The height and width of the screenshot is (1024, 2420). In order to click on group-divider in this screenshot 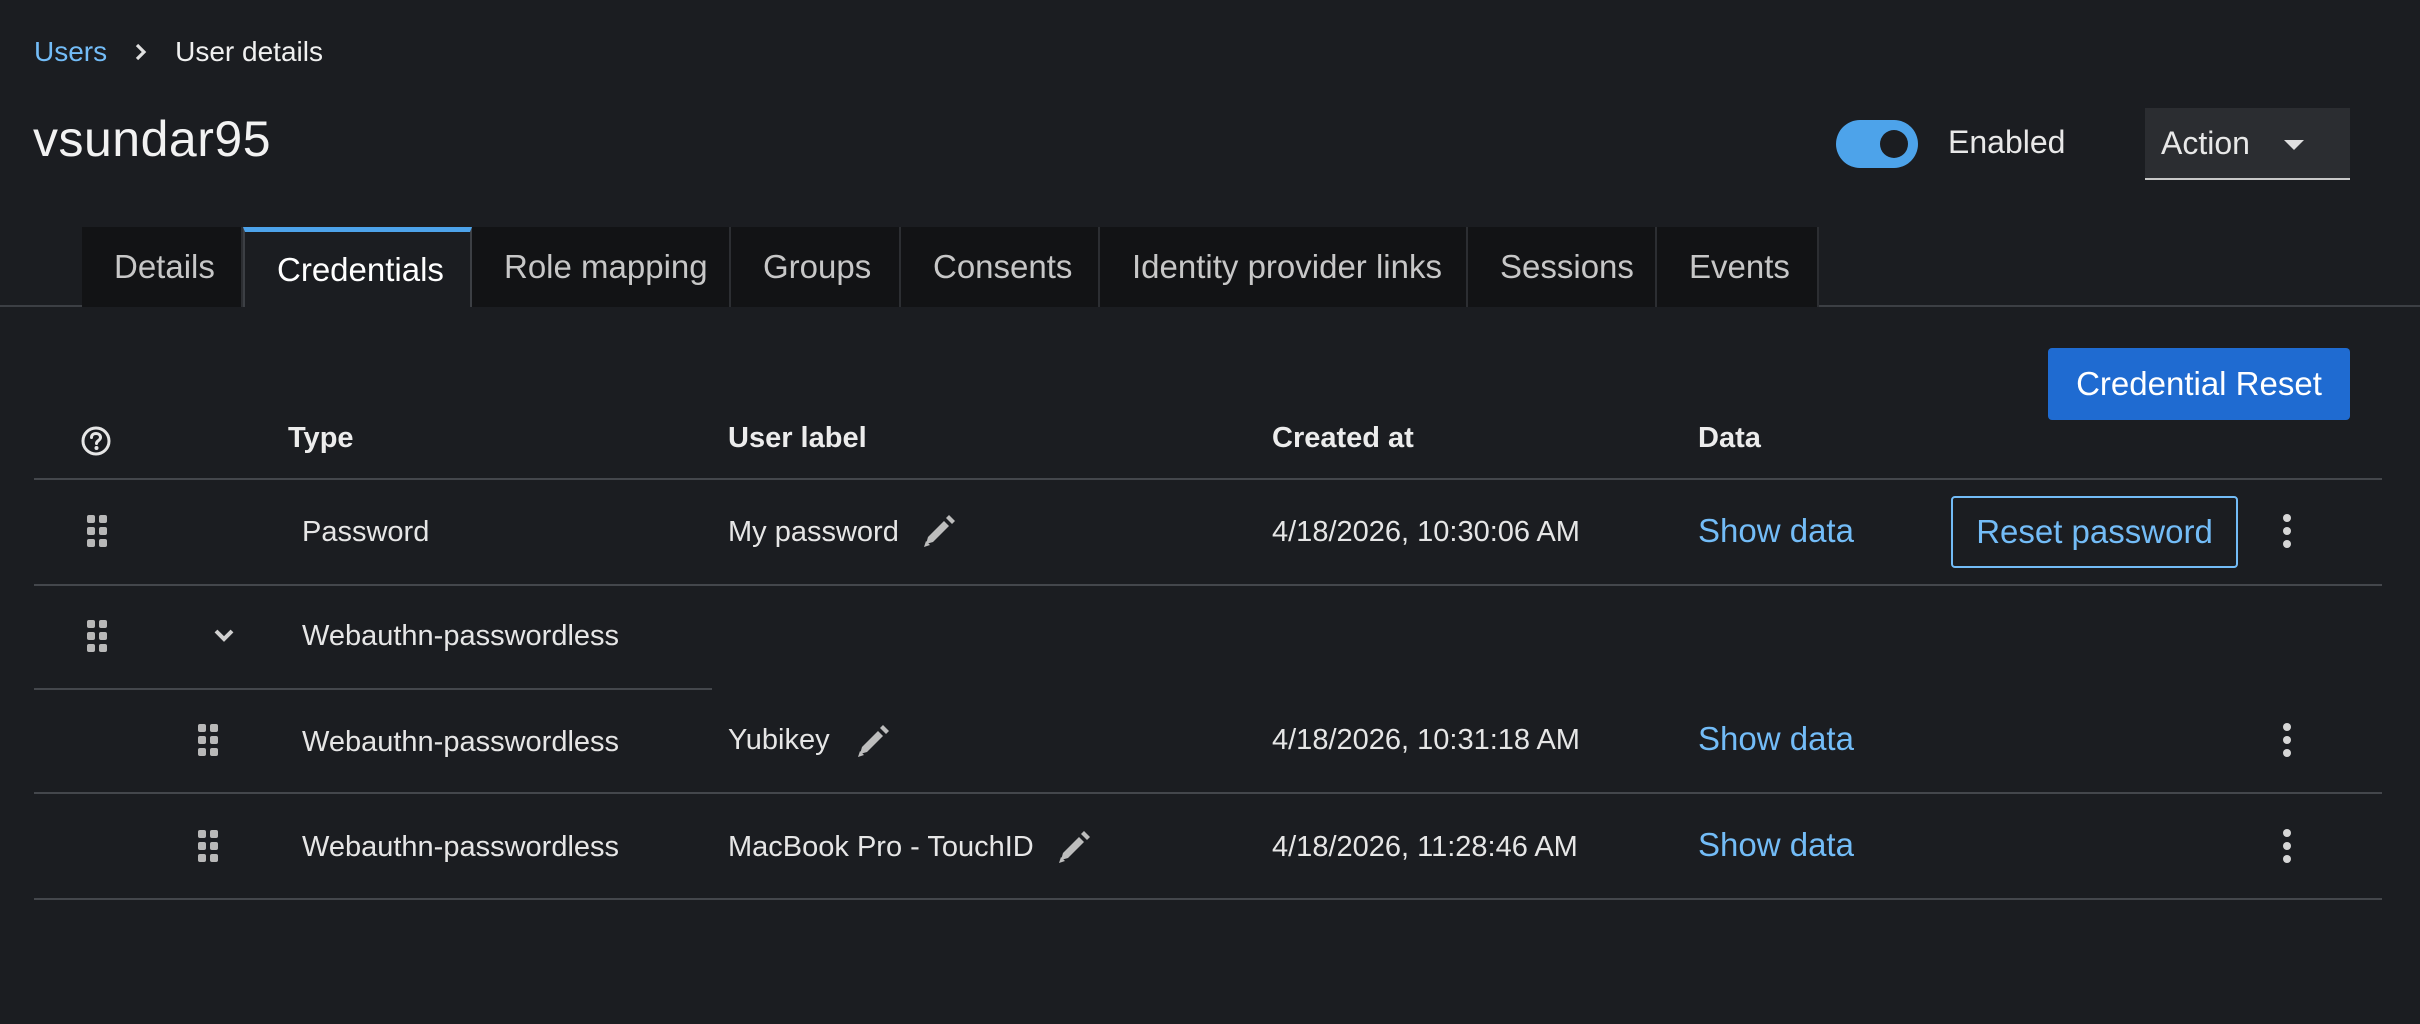, I will do `click(373, 689)`.